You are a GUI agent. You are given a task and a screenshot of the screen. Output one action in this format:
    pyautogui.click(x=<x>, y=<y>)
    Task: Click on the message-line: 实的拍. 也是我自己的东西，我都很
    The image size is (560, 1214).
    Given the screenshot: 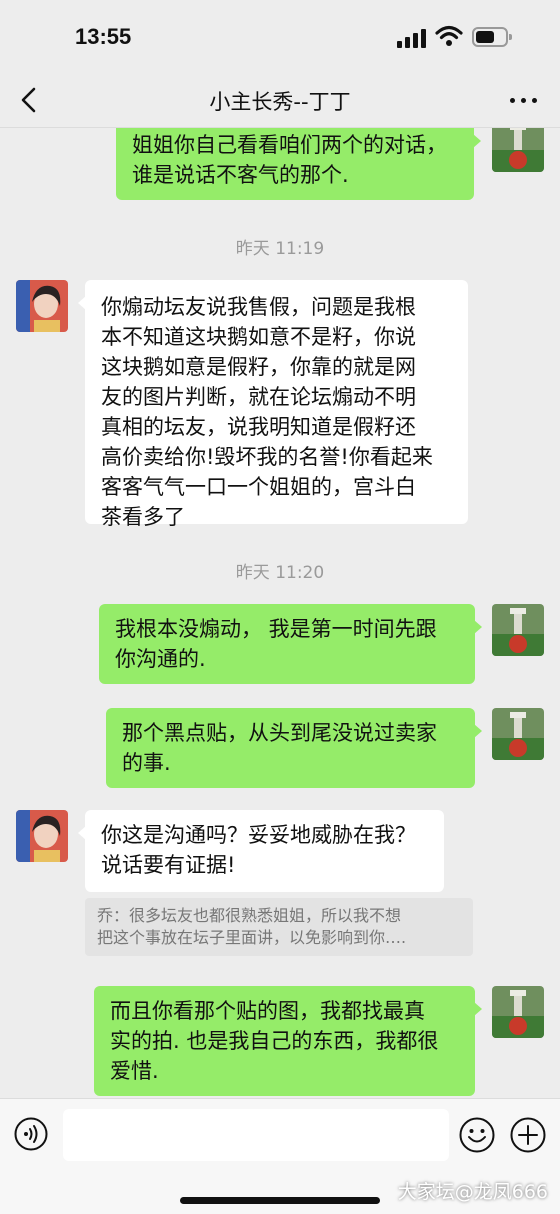 What is the action you would take?
    pyautogui.click(x=274, y=1041)
    